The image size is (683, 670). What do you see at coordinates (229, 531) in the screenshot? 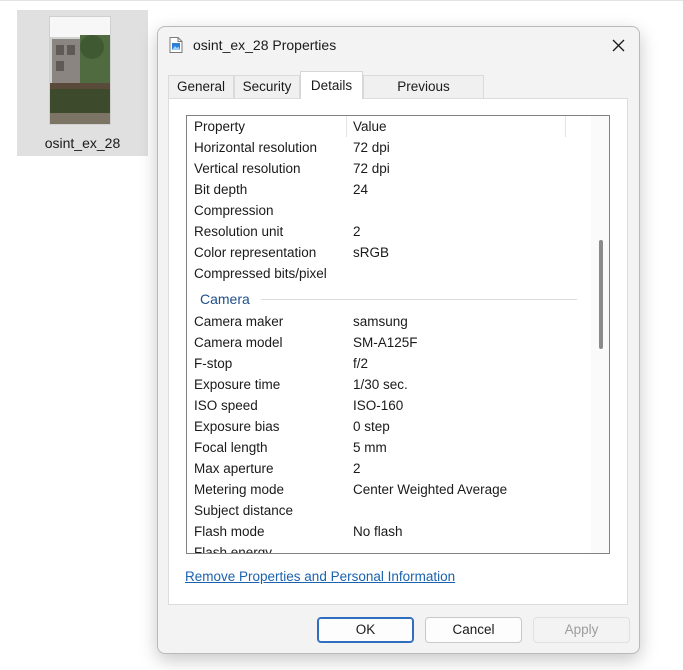
I see `property-name: Flash mode` at bounding box center [229, 531].